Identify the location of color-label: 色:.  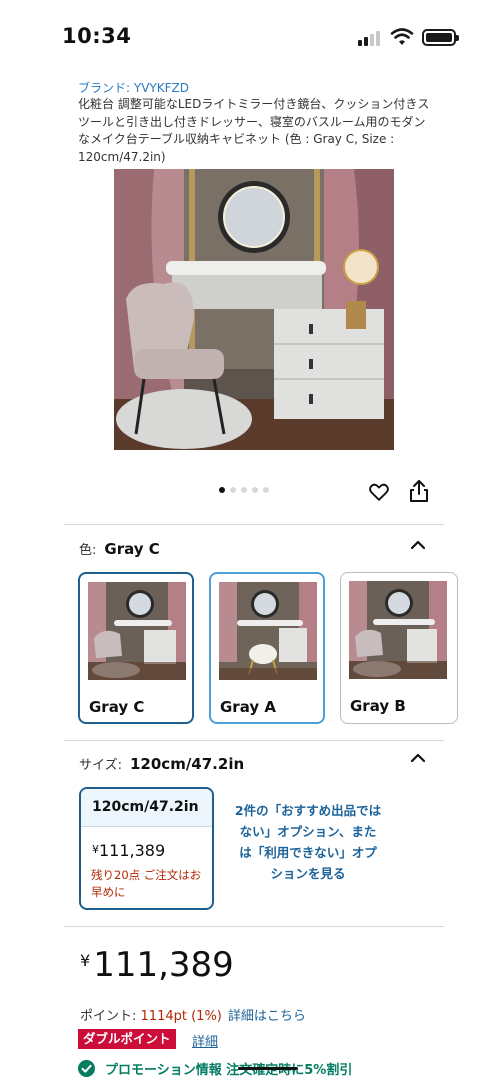
(88, 550).